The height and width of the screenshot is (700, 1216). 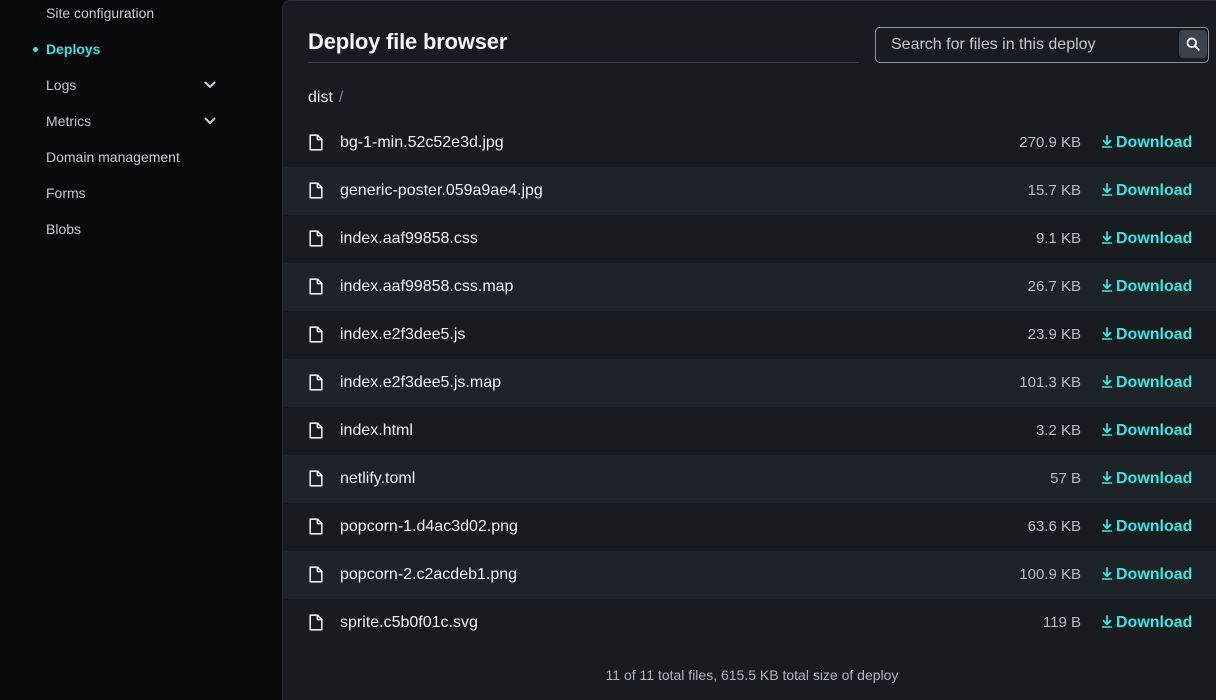 I want to click on breadcrumb-folder: dist, so click(x=320, y=97).